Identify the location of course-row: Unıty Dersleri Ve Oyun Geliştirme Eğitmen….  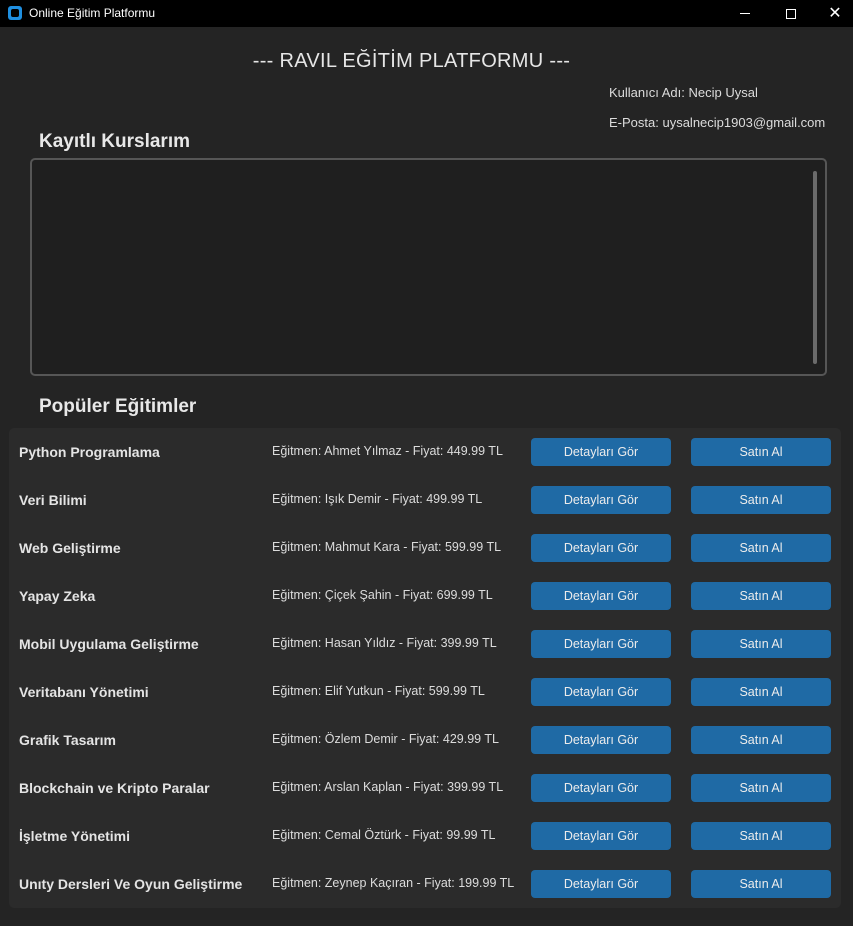
(425, 884).